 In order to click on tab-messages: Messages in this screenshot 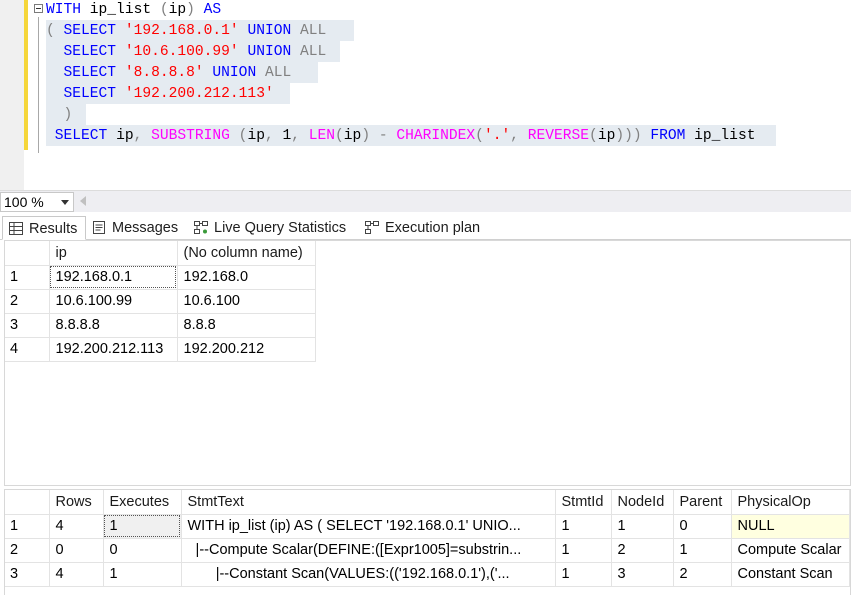, I will do `click(136, 228)`.